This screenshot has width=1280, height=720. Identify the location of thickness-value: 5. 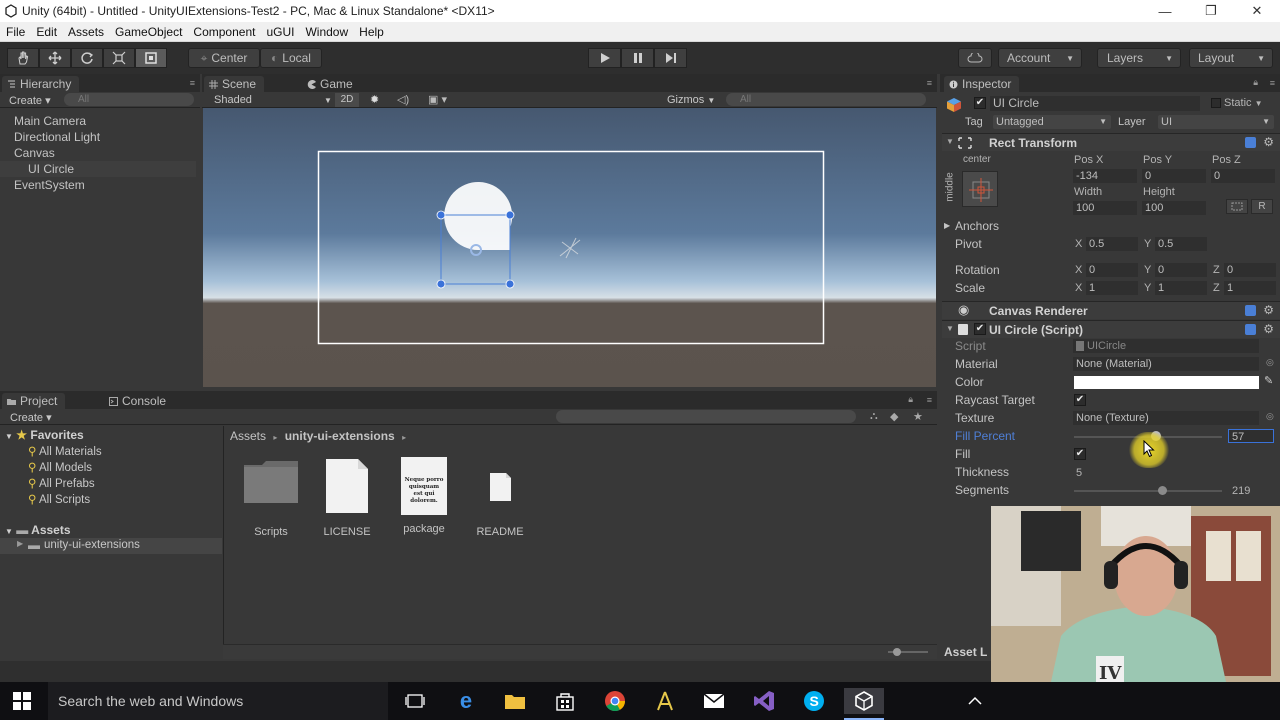
(1079, 473).